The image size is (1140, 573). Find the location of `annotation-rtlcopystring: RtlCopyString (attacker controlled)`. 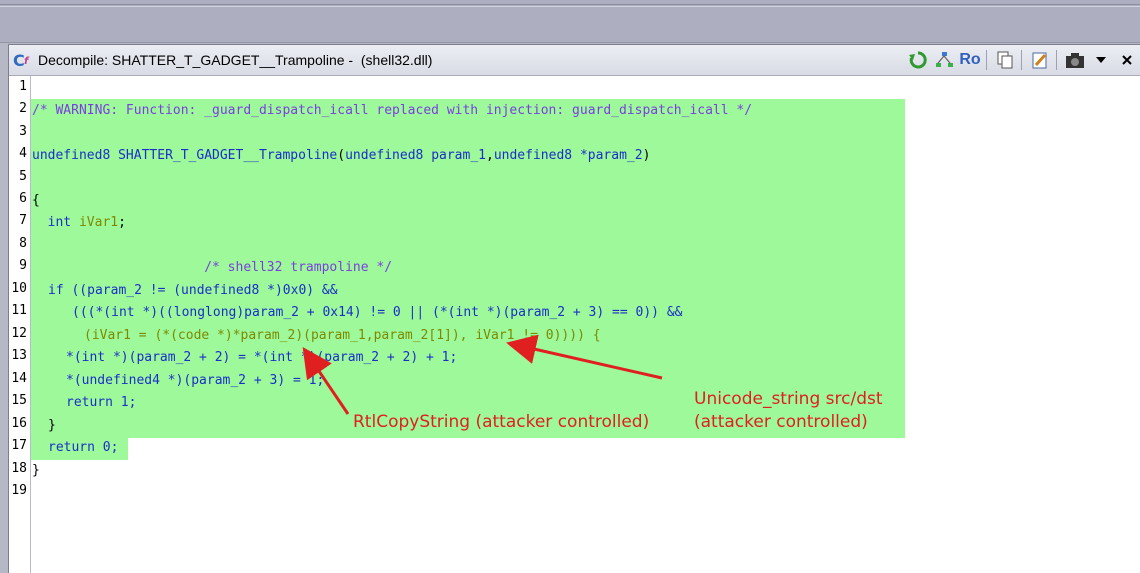

annotation-rtlcopystring: RtlCopyString (attacker controlled) is located at coordinates (501, 422).